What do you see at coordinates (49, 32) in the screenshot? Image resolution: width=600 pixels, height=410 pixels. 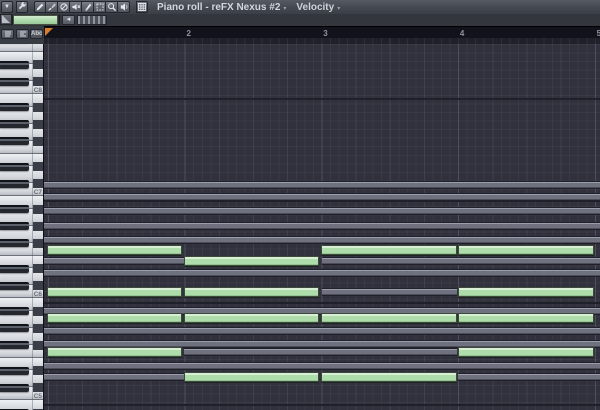 I see `playback-start-marker` at bounding box center [49, 32].